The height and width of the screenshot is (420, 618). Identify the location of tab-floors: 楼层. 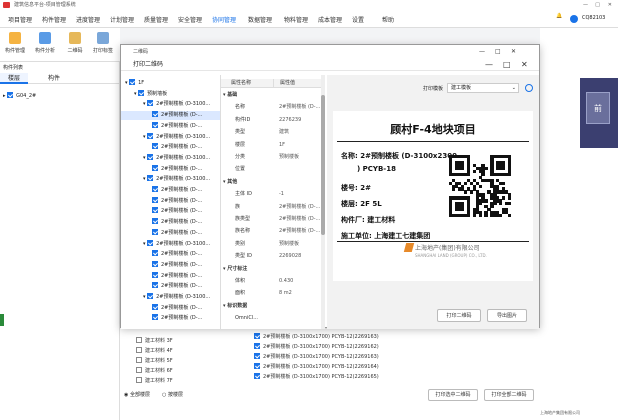
(14, 78).